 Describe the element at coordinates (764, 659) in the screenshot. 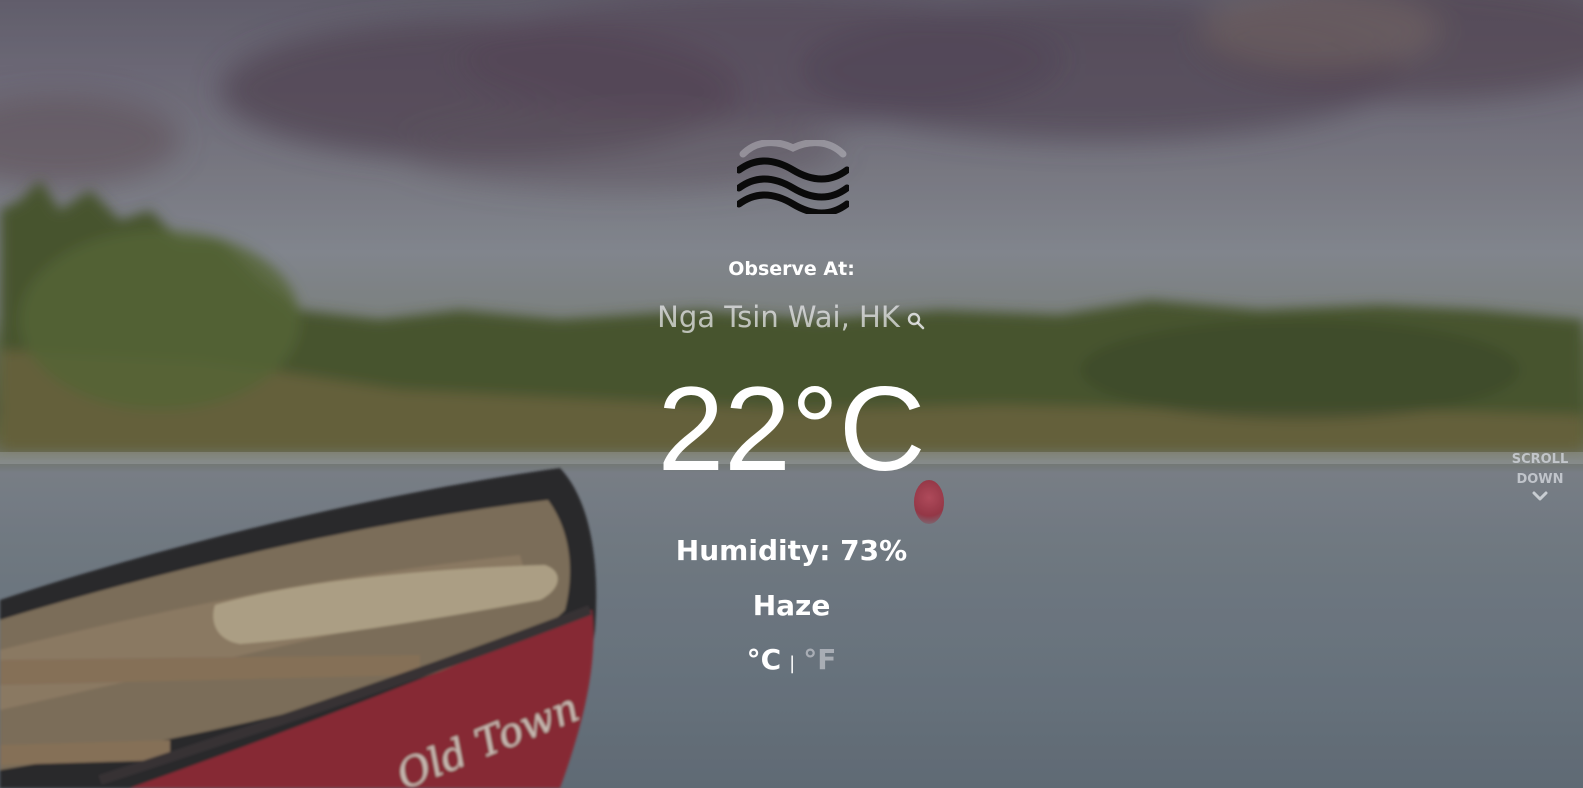

I see `celsius-toggle: °C` at that location.